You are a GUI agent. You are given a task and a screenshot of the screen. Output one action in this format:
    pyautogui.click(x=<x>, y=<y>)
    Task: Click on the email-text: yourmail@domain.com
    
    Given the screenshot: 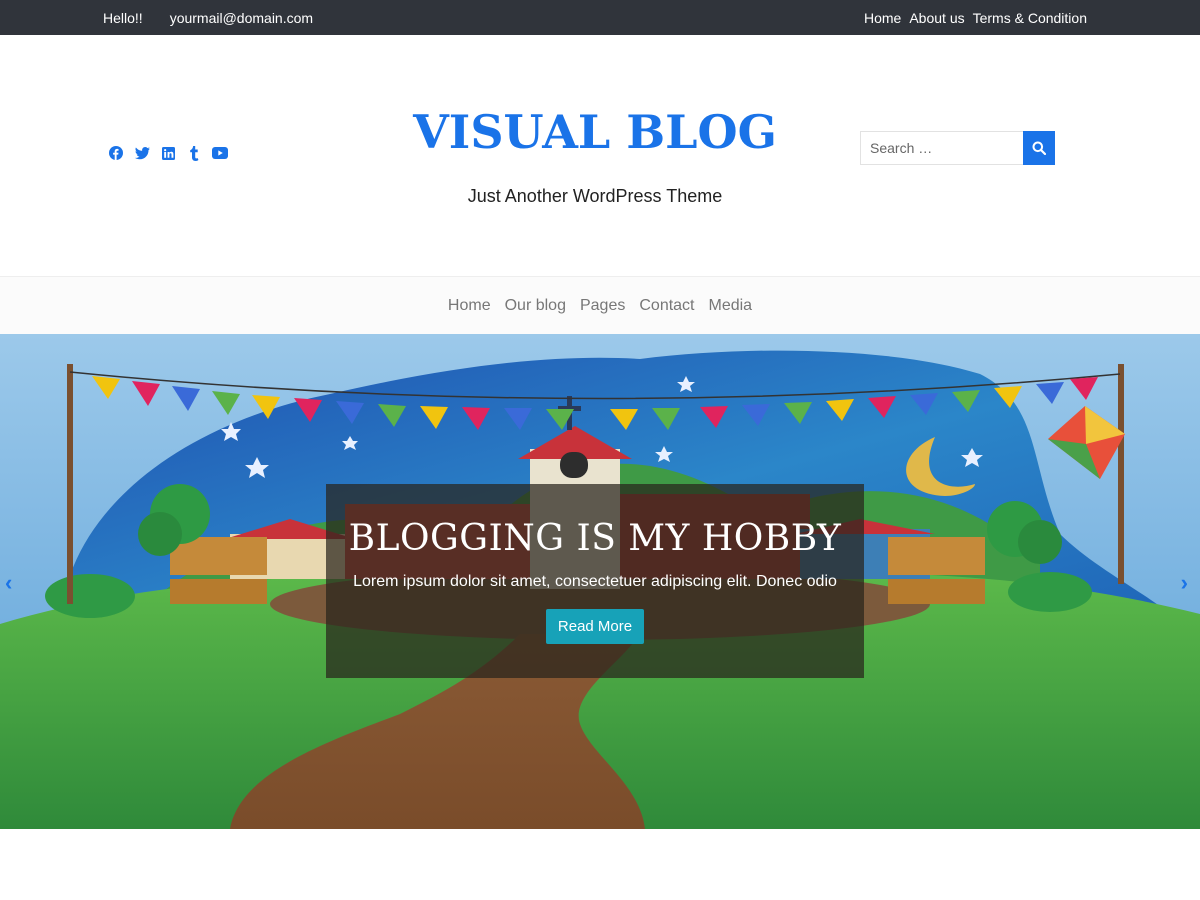 What is the action you would take?
    pyautogui.click(x=241, y=17)
    